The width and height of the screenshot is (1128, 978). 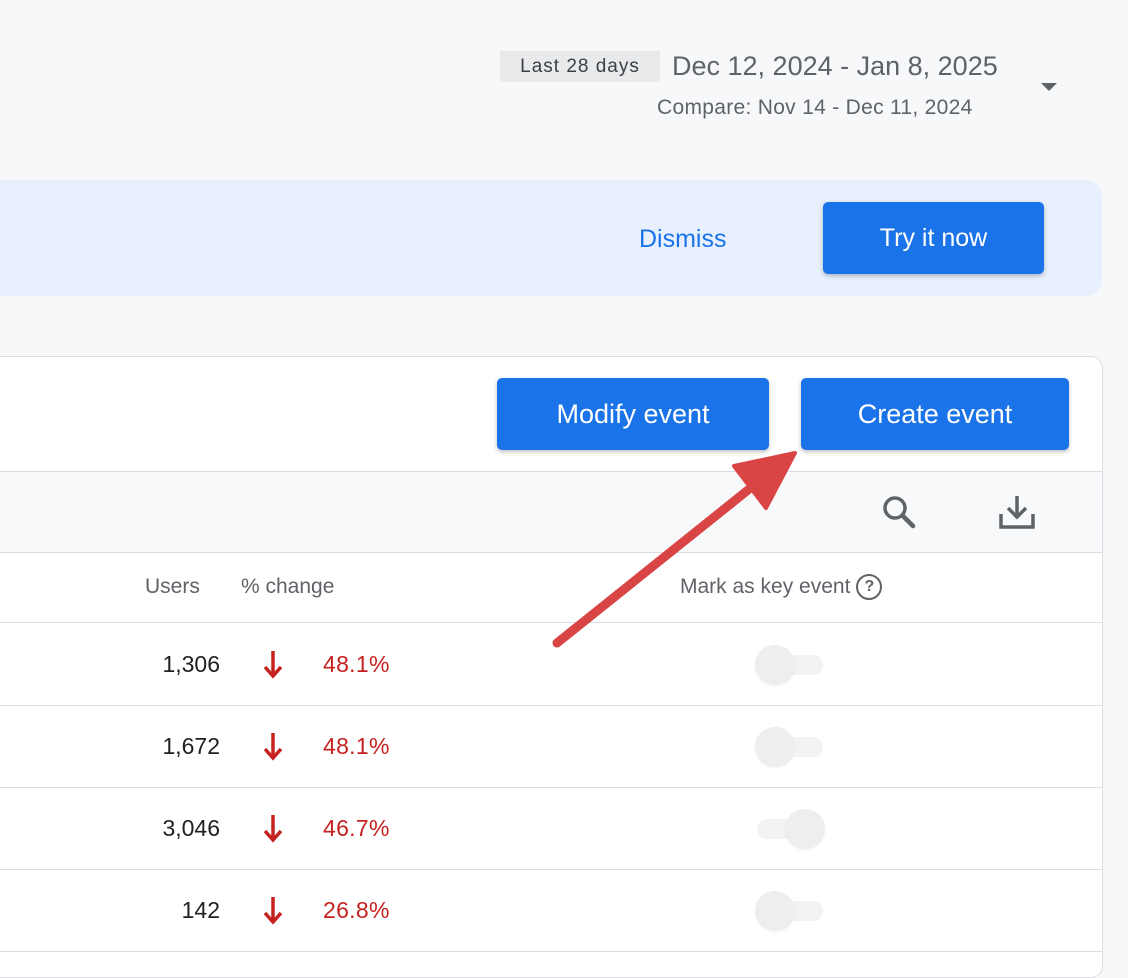 I want to click on dismiss-button: Dismiss, so click(x=683, y=239).